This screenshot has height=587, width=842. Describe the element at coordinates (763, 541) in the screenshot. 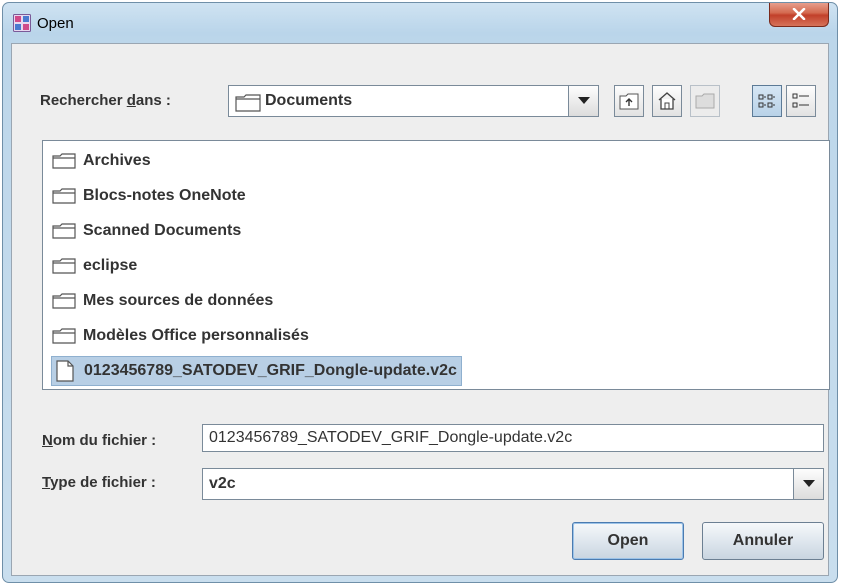

I see `cancel-button: Annuler` at that location.